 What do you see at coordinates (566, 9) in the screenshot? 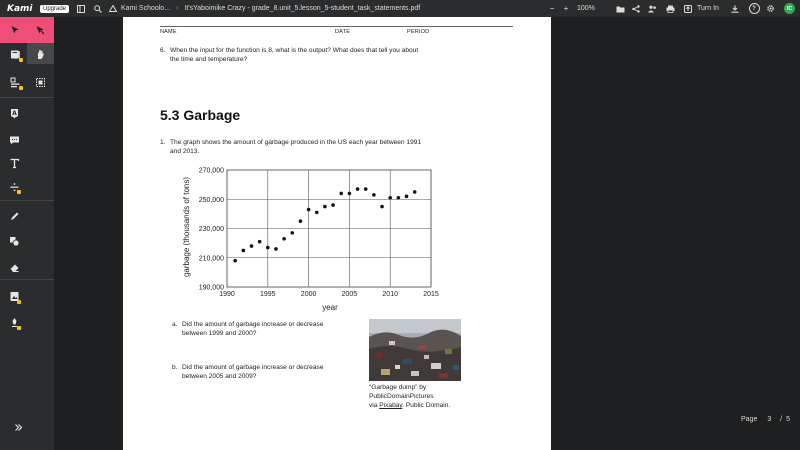
I see `zoom-in-button: +` at bounding box center [566, 9].